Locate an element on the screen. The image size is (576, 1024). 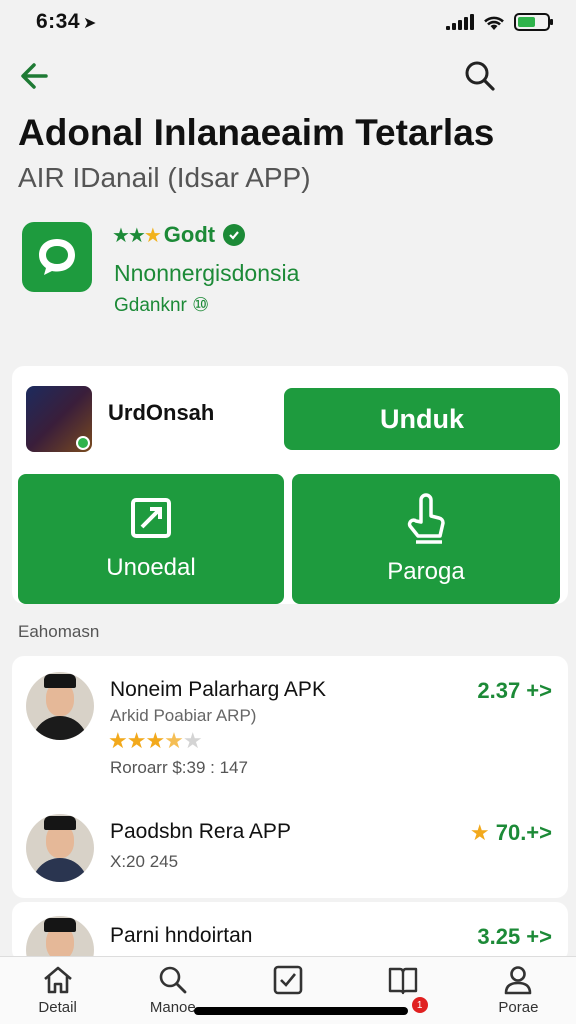
app-rating-row: ★★★ Godt is located at coordinates (179, 235).